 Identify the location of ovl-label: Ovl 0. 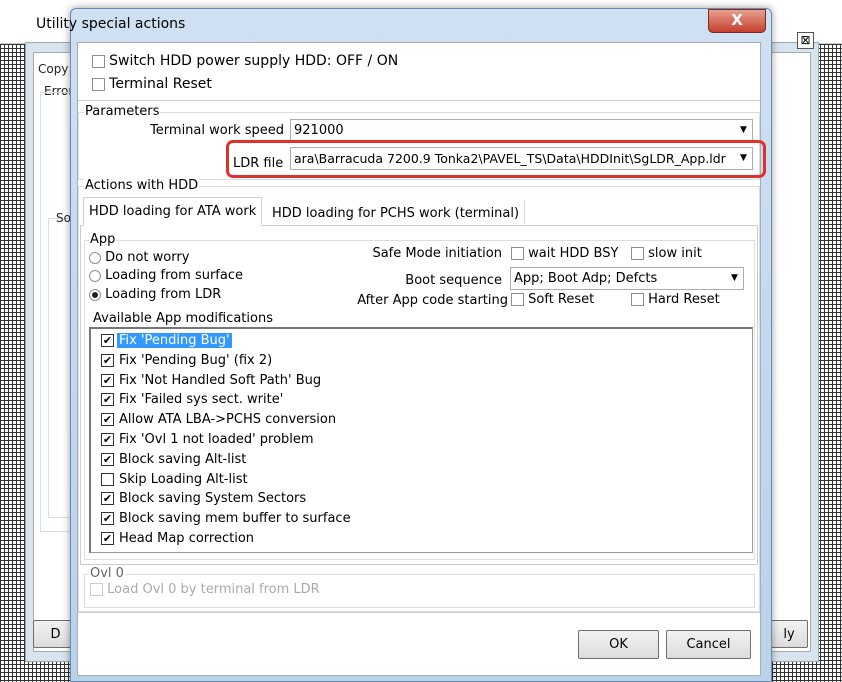
(107, 573).